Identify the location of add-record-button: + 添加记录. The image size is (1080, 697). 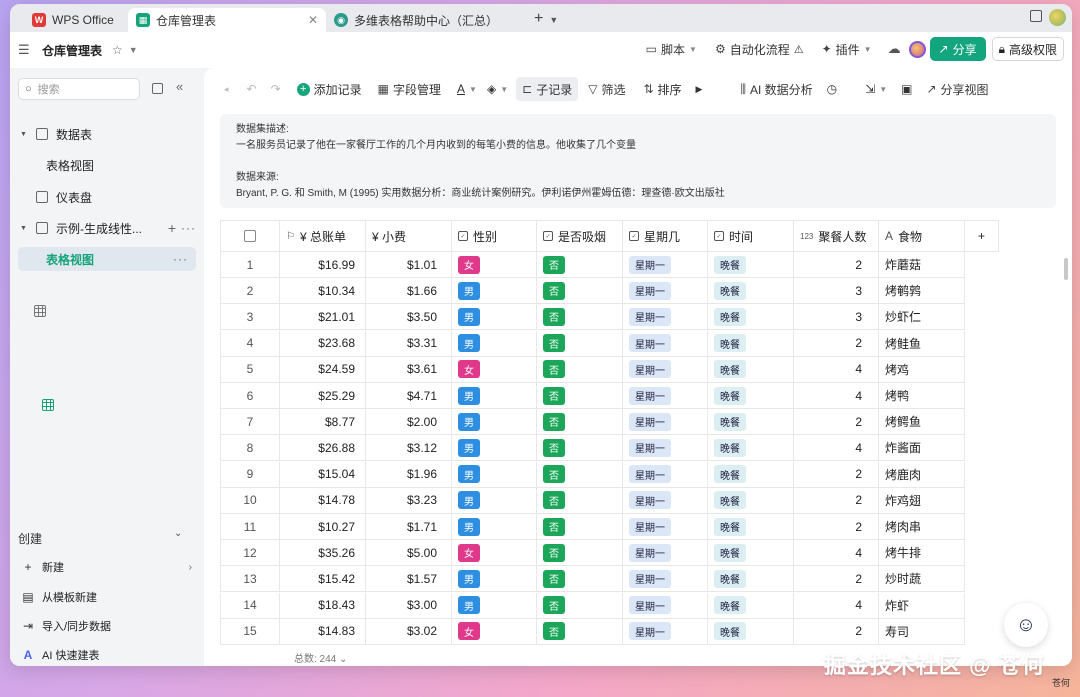
(329, 89).